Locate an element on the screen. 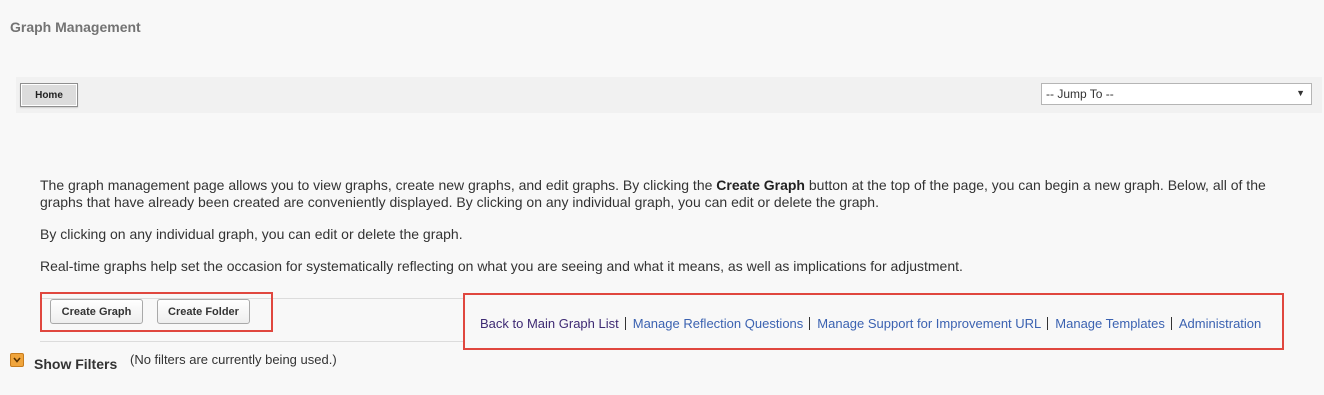 The image size is (1324, 395). jump-to-selected-value: -- Jump To -- is located at coordinates (1080, 94).